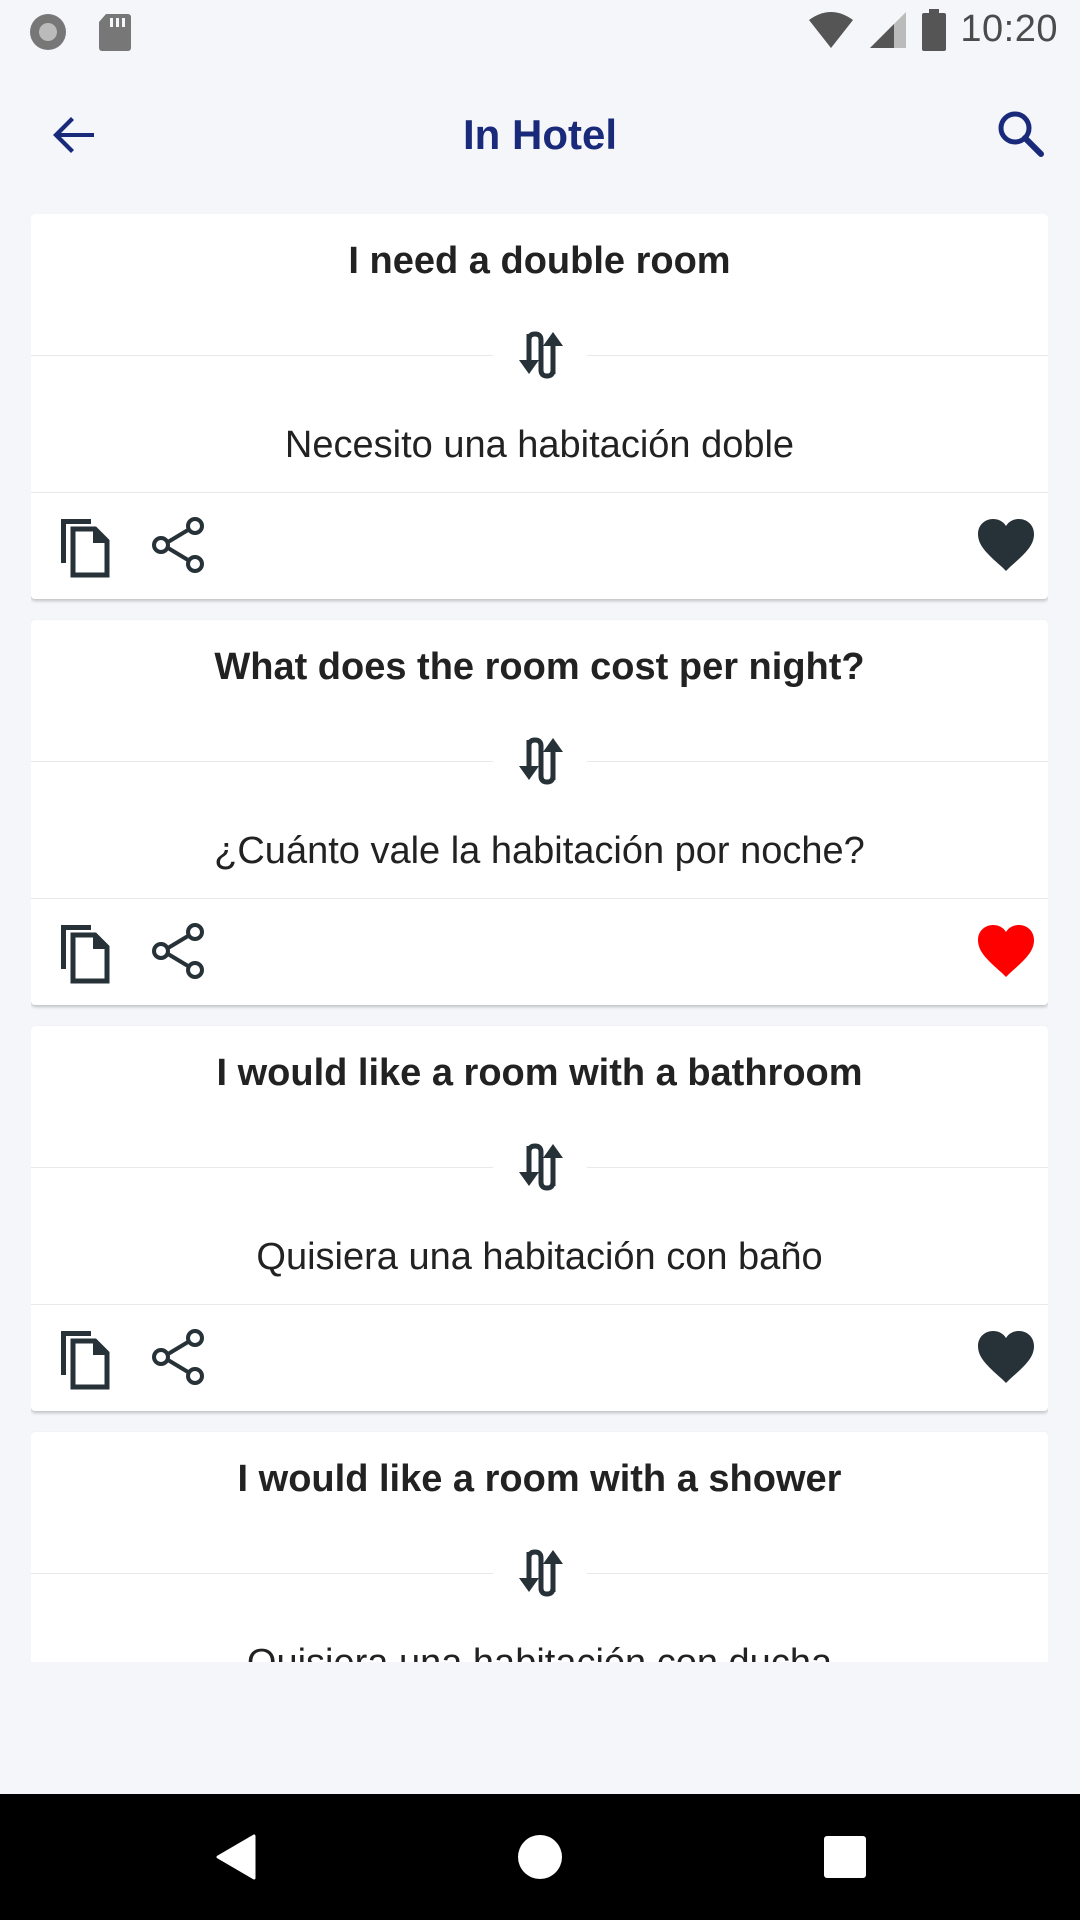 This screenshot has width=1080, height=1920. I want to click on phrase-target: Quisiera una habitación con ducha, so click(539, 1652).